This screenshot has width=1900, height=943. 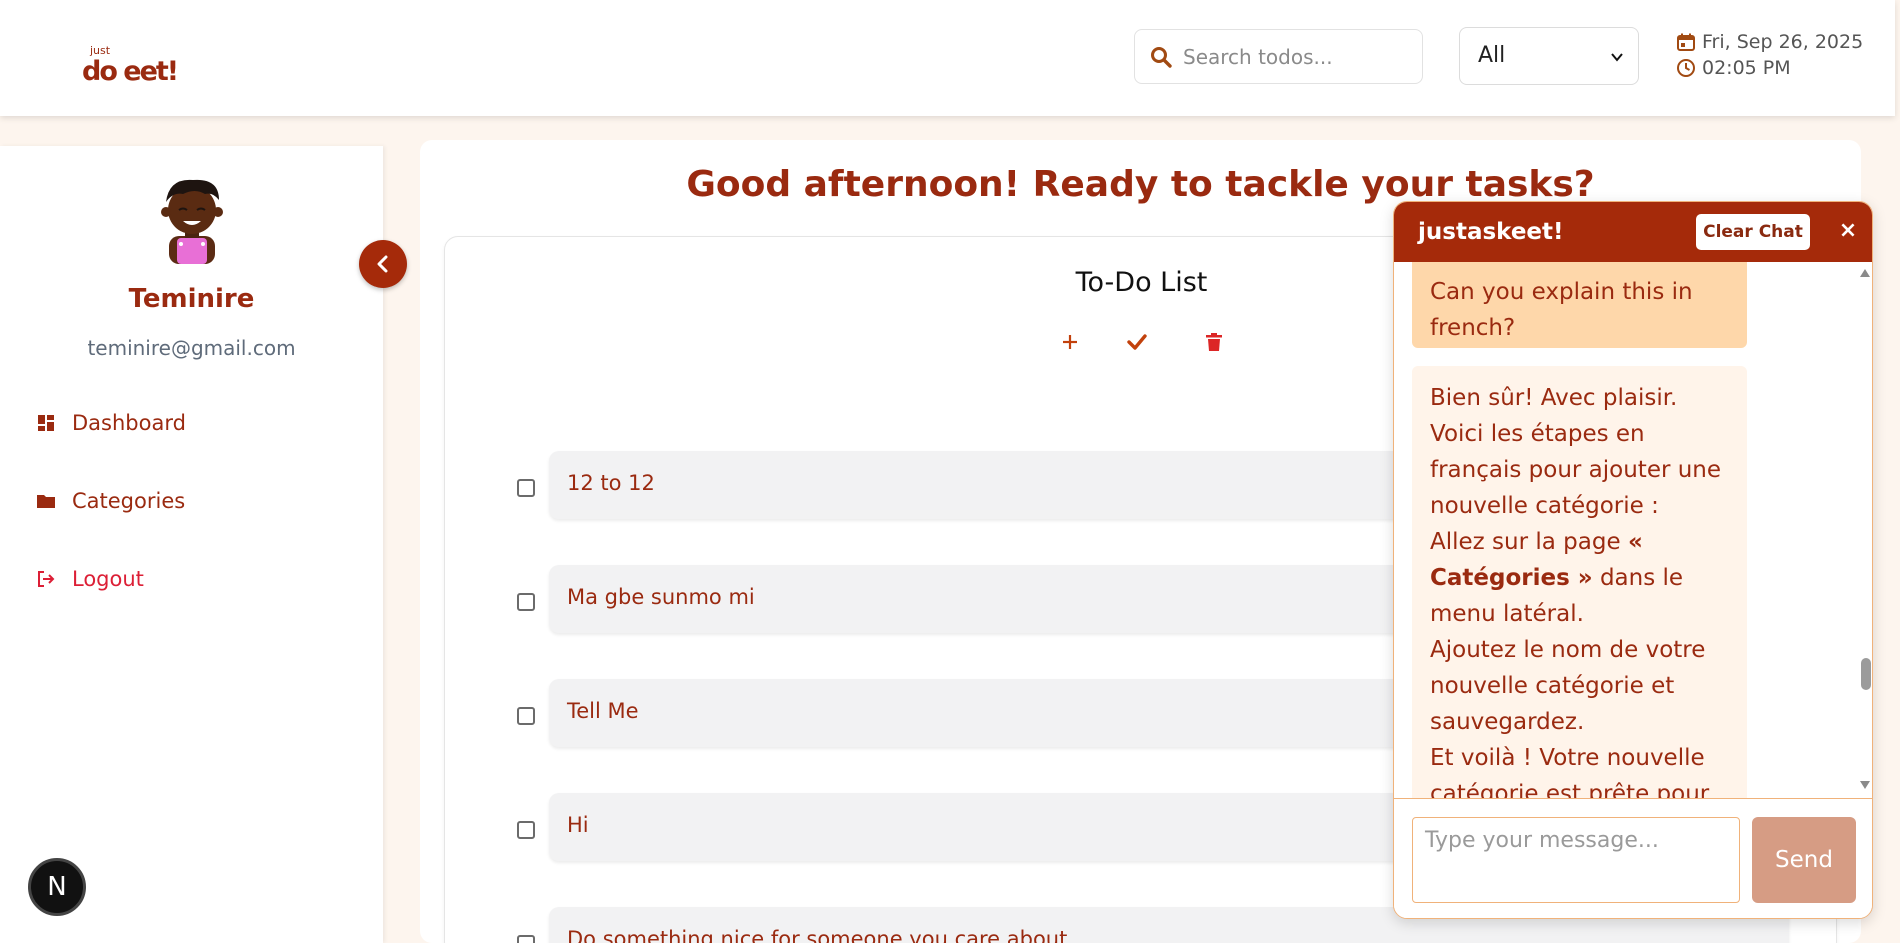 I want to click on trash-icon, so click(x=1214, y=342).